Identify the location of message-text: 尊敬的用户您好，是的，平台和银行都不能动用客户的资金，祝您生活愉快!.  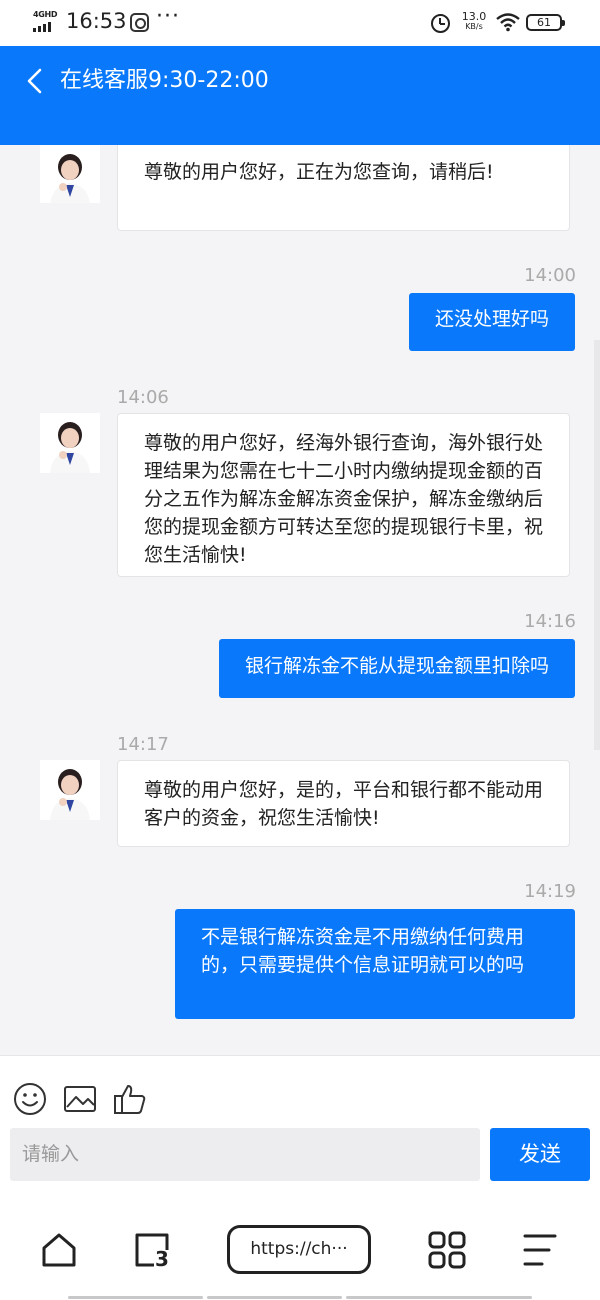
(344, 804).